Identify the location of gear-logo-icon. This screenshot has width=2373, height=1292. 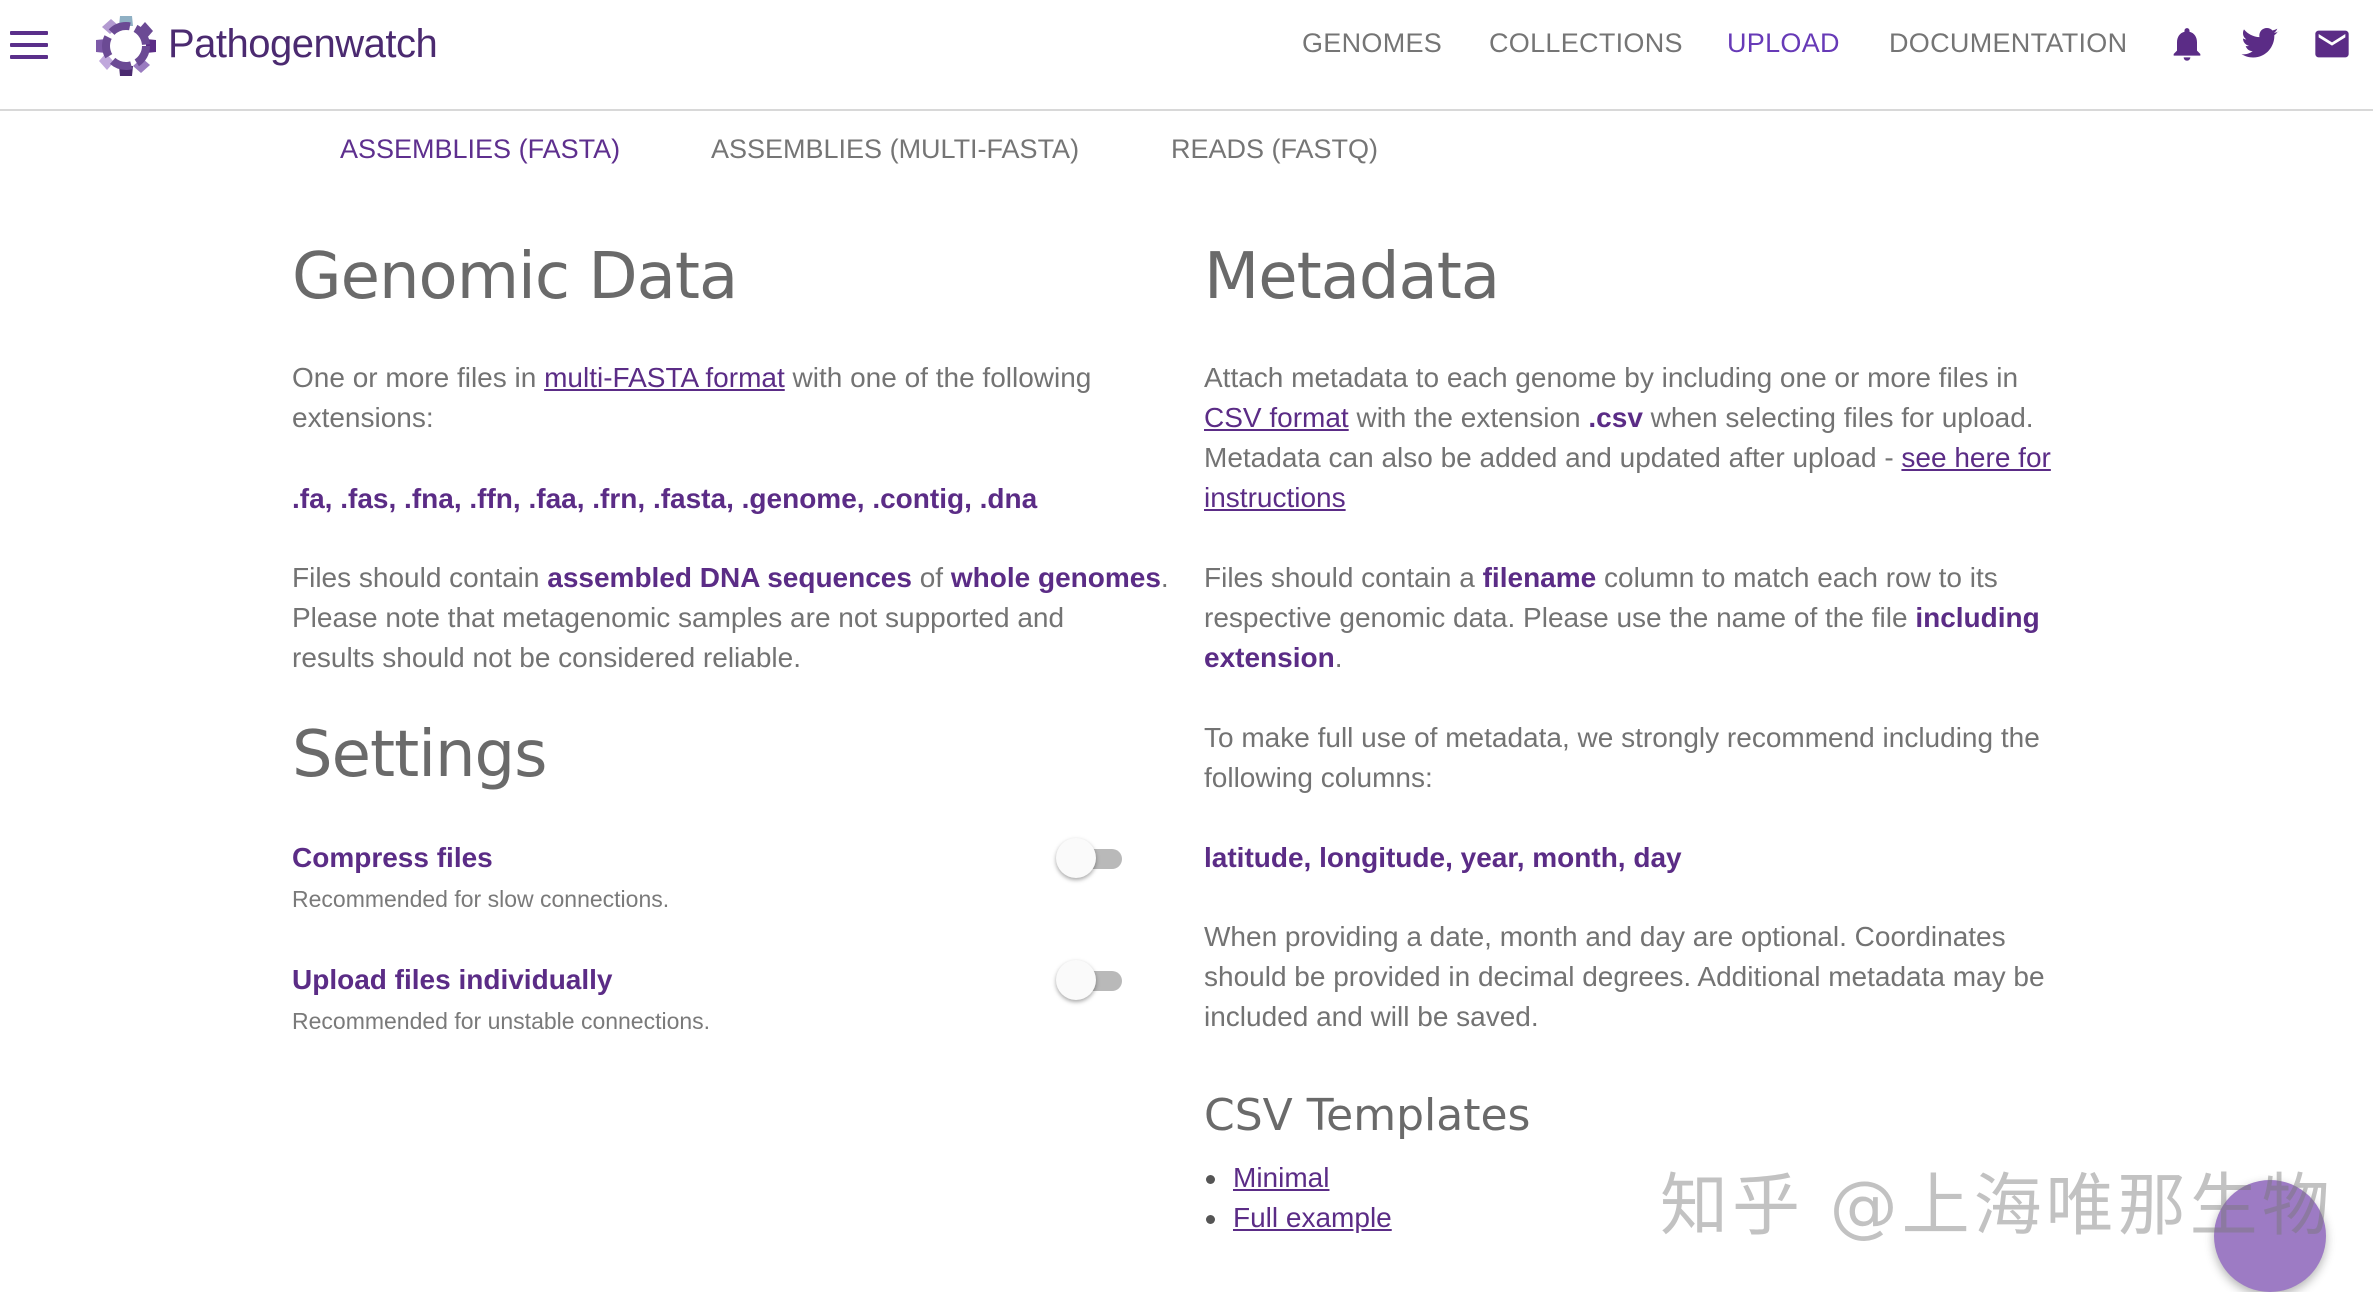
(126, 46).